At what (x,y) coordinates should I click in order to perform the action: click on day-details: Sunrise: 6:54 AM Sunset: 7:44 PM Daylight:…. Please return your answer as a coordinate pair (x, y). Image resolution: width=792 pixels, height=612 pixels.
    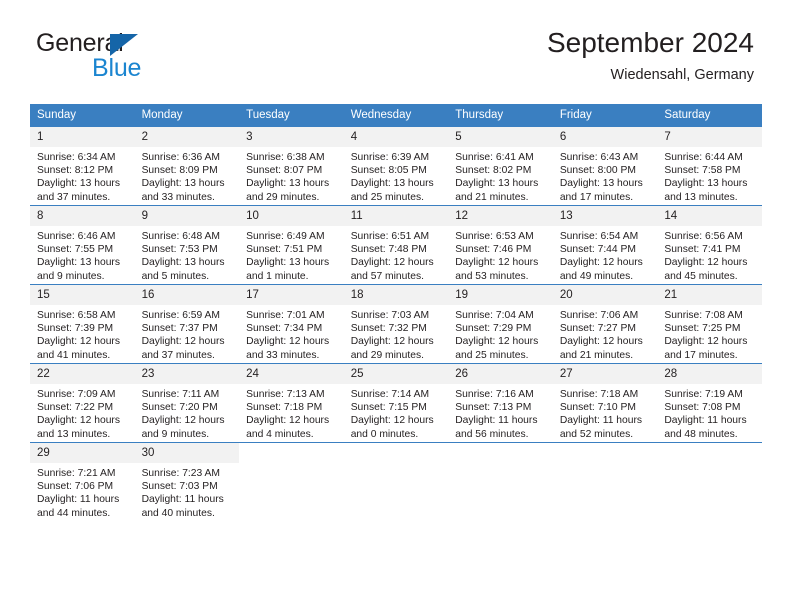
    Looking at the image, I should click on (605, 254).